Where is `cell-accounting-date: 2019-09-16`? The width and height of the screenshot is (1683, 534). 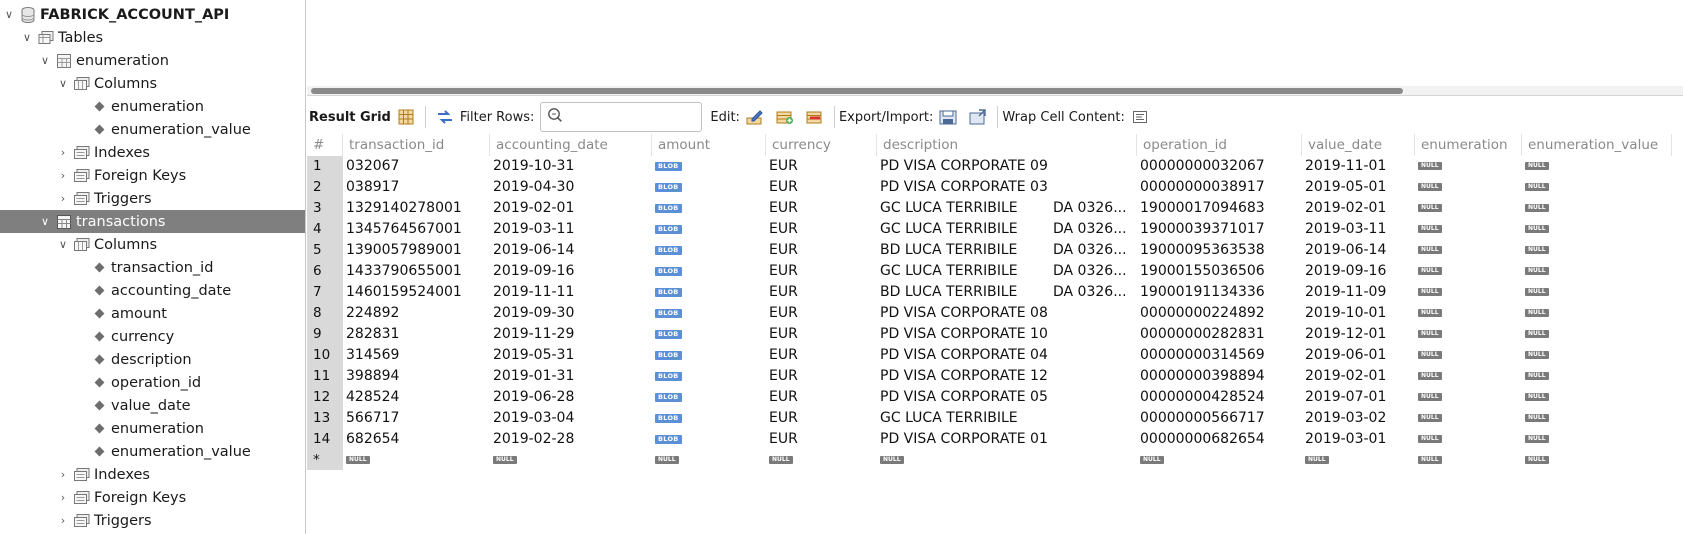
cell-accounting-date: 2019-09-16 is located at coordinates (565, 271).